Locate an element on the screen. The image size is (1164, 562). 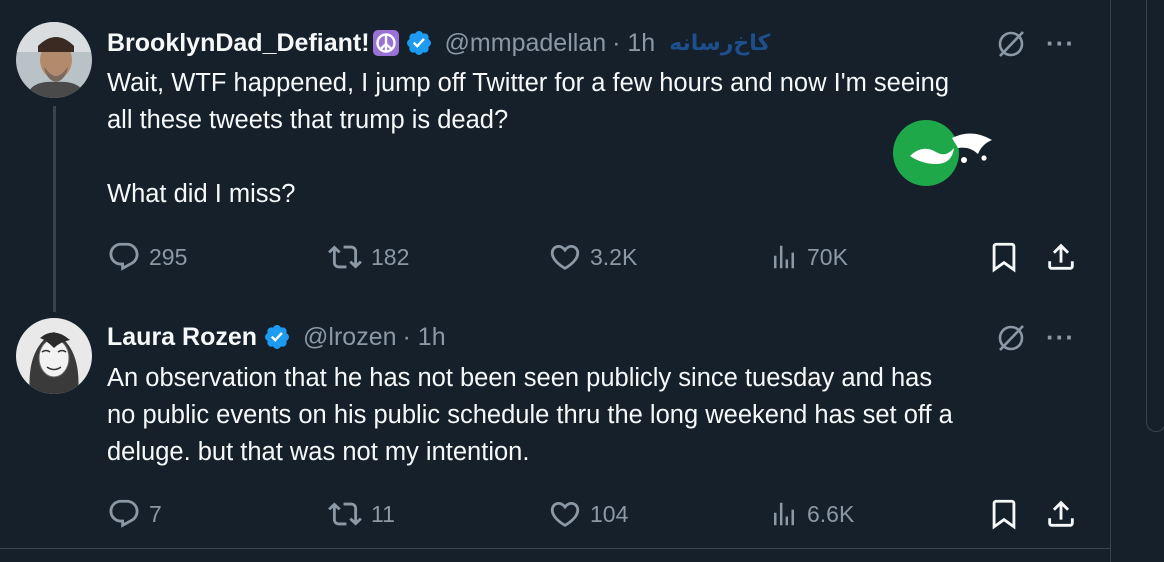
display-name: BrooklynDad_Defiant! is located at coordinates (238, 43).